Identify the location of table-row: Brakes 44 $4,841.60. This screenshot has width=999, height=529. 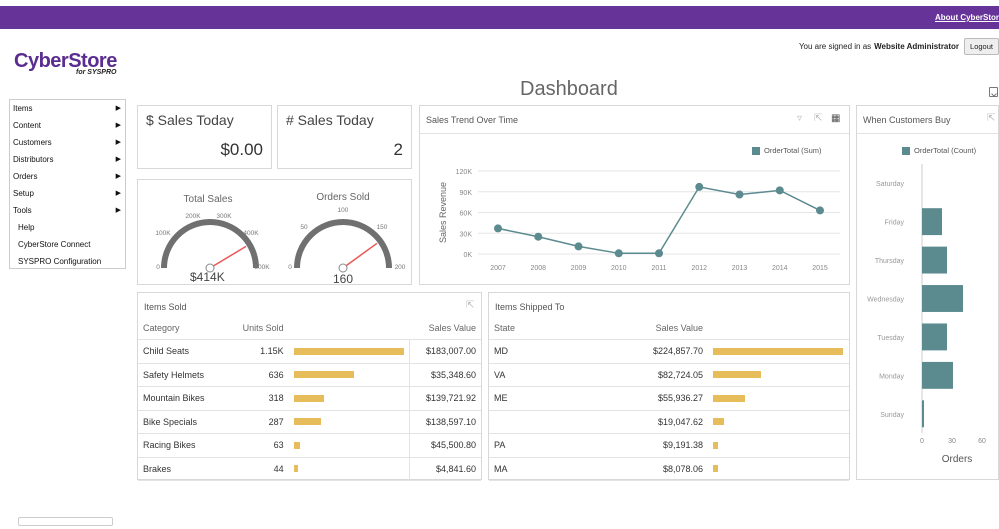
(309, 469).